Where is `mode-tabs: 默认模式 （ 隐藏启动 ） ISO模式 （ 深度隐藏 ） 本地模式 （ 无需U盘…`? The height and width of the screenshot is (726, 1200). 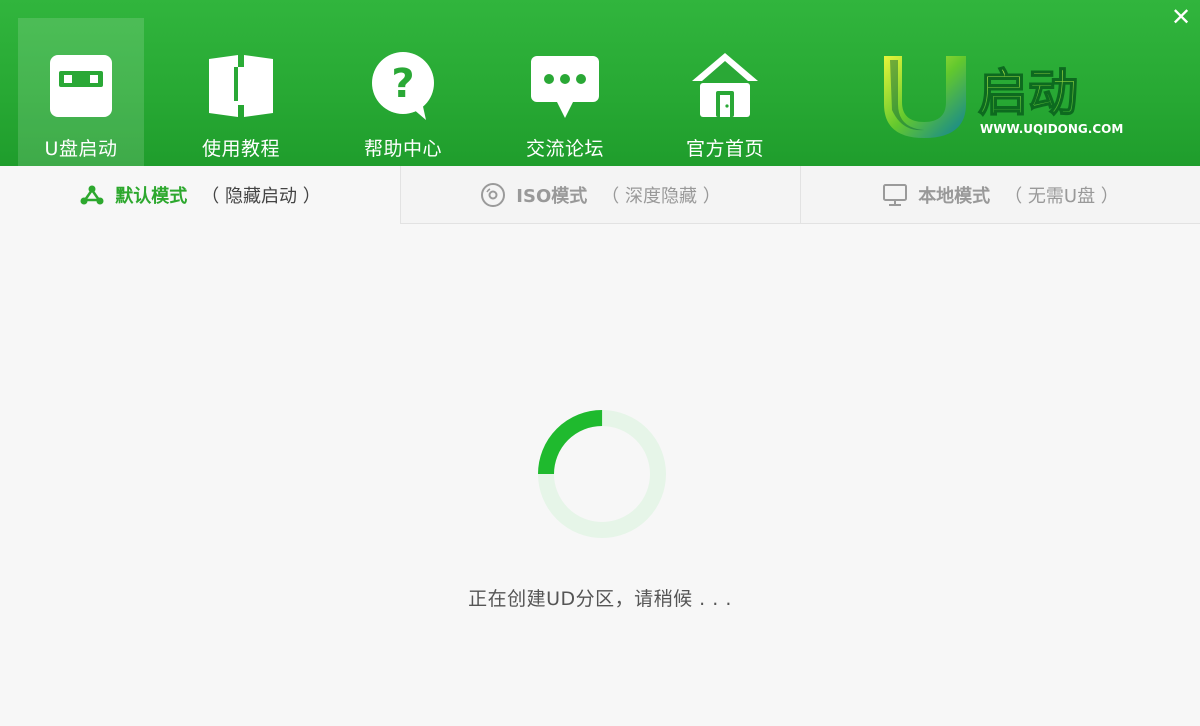
mode-tabs: 默认模式 （ 隐藏启动 ） ISO模式 （ 深度隐藏 ） 本地模式 （ 无需U盘… is located at coordinates (600, 195).